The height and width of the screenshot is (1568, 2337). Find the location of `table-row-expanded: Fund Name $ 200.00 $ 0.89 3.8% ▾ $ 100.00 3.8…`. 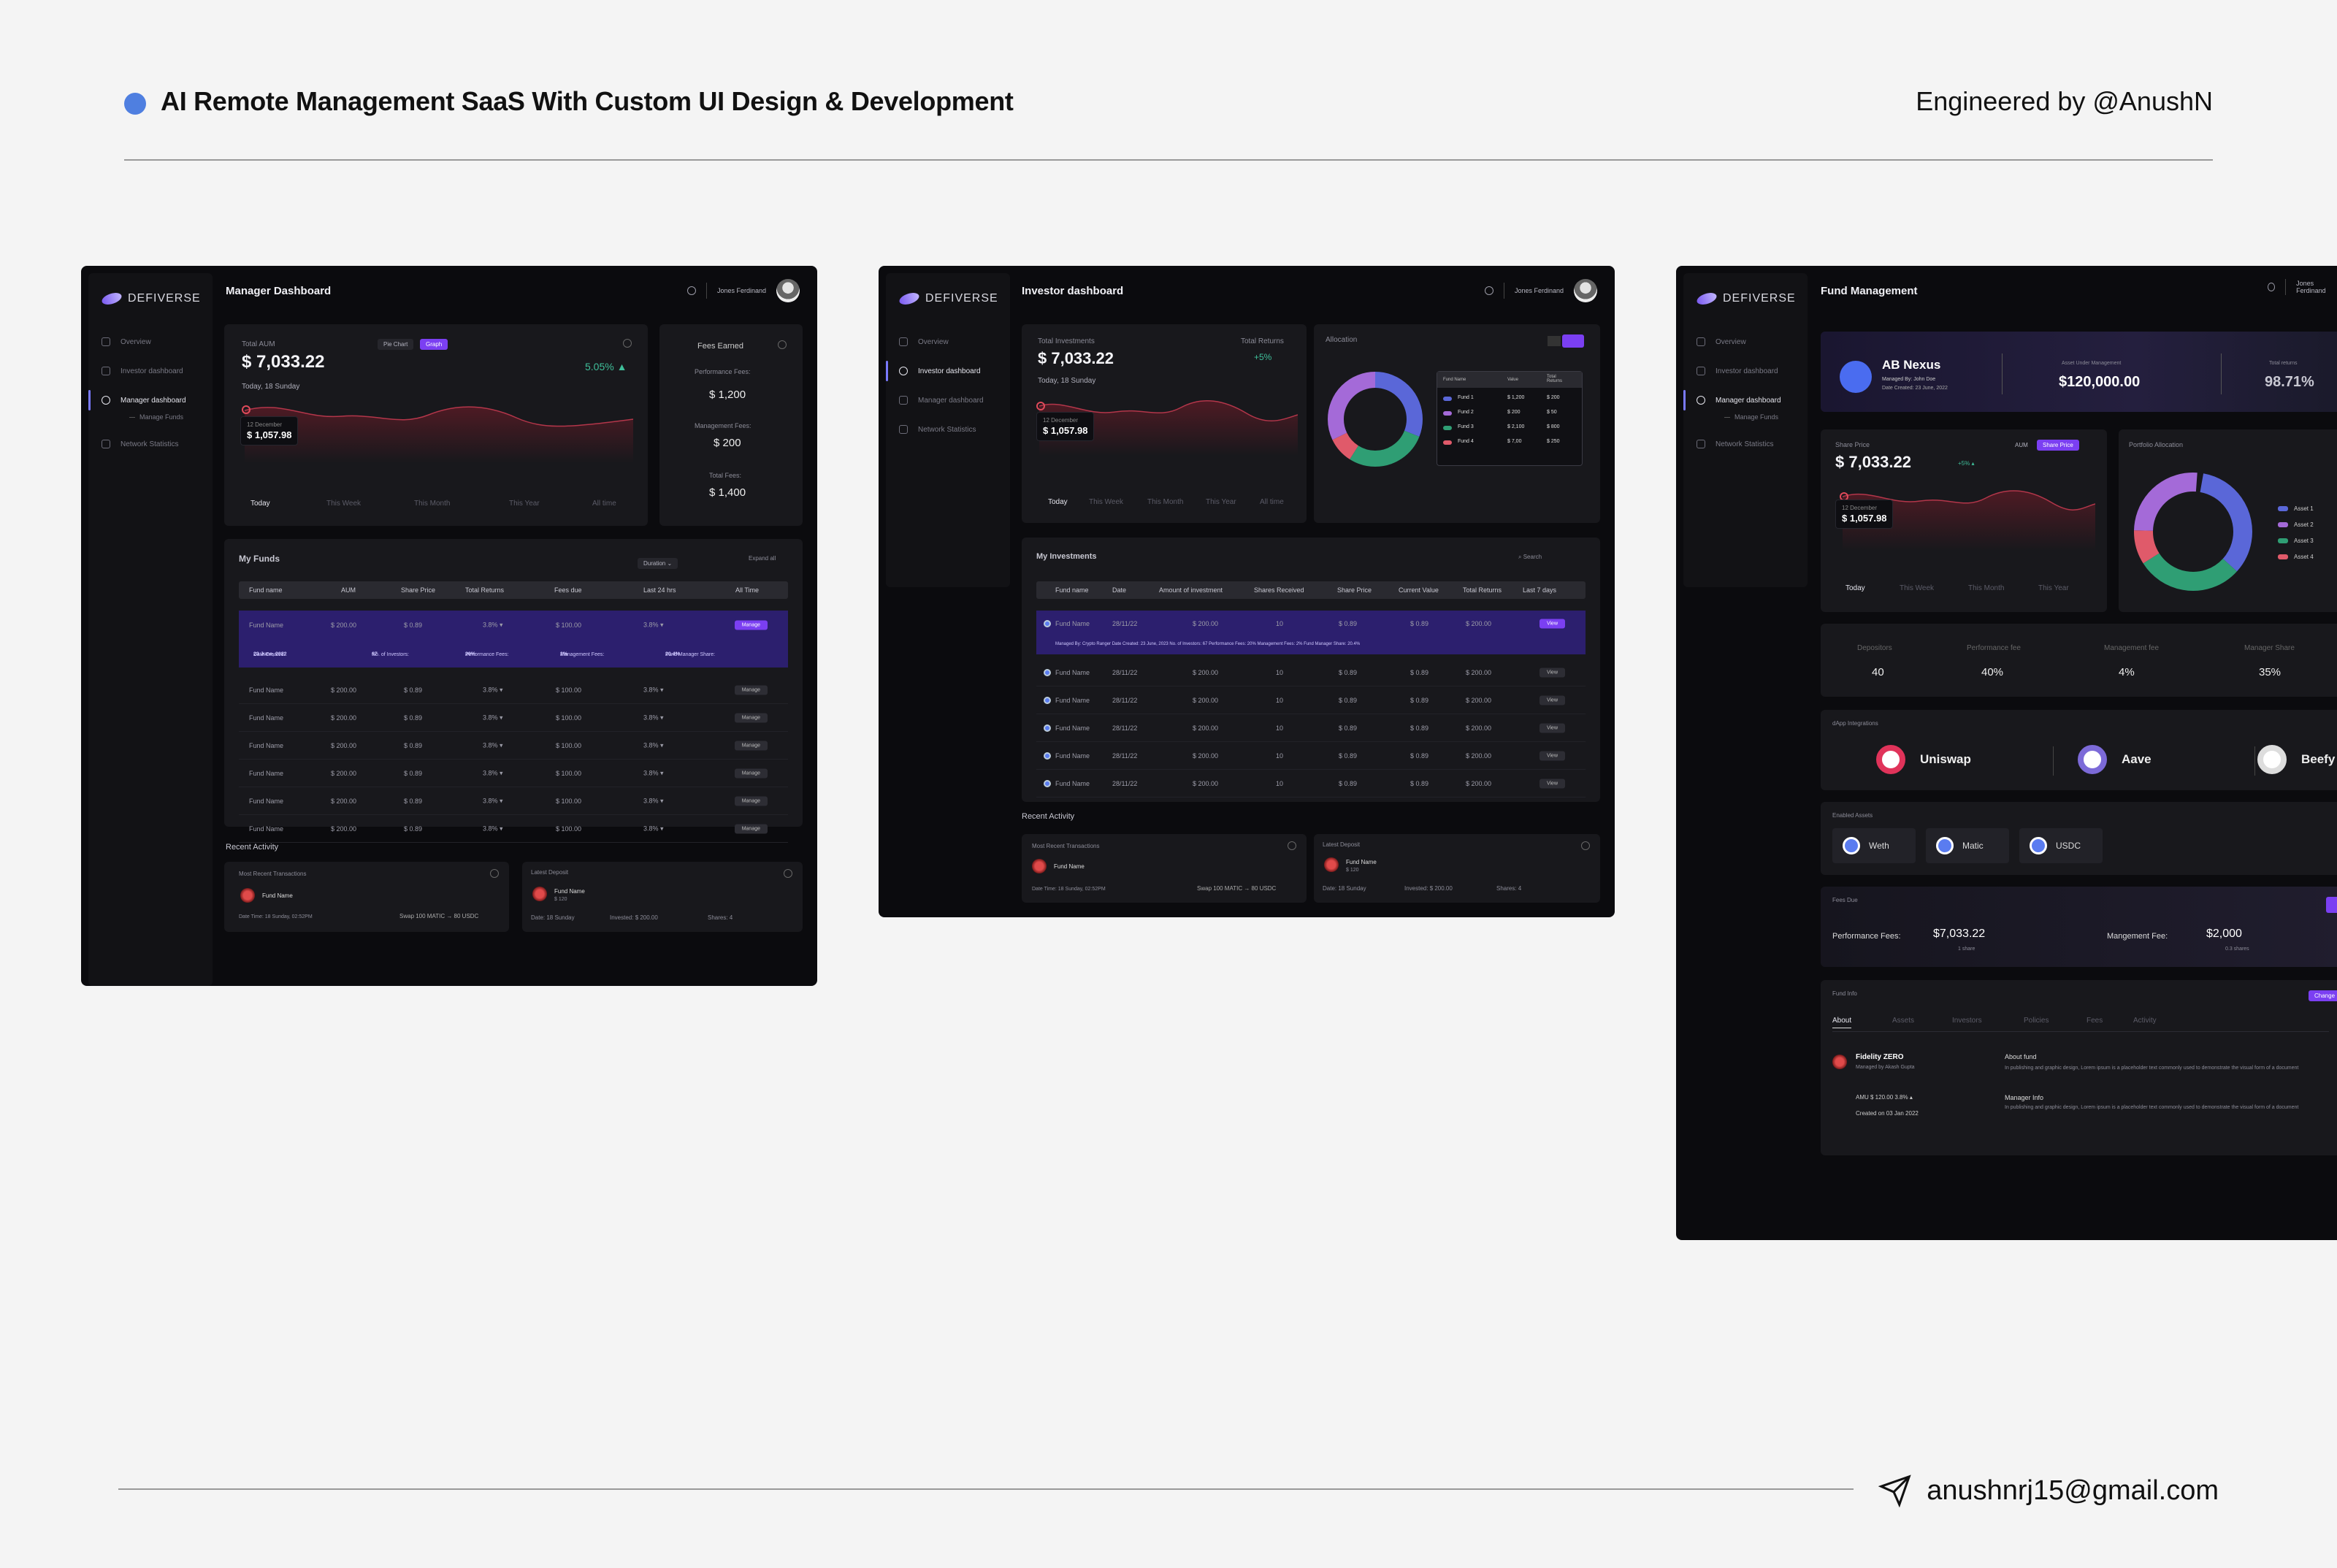

table-row-expanded: Fund Name $ 200.00 $ 0.89 3.8% ▾ $ 100.00 3.8… is located at coordinates (514, 639).